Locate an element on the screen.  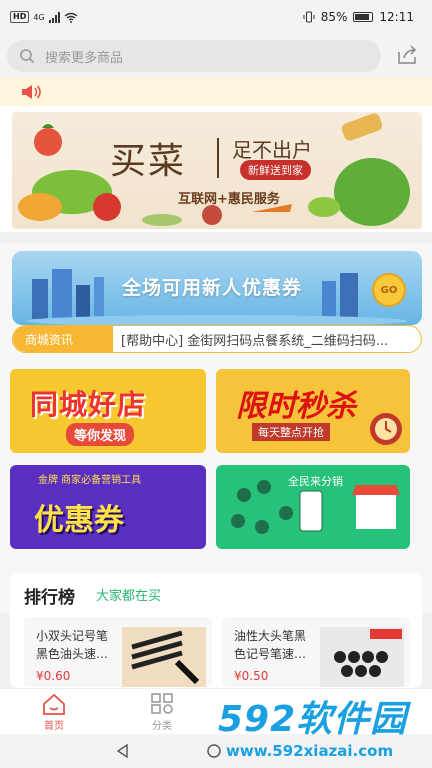
promo-card-flash-sale: 限时秒杀 每天整点开抢 is located at coordinates (313, 411).